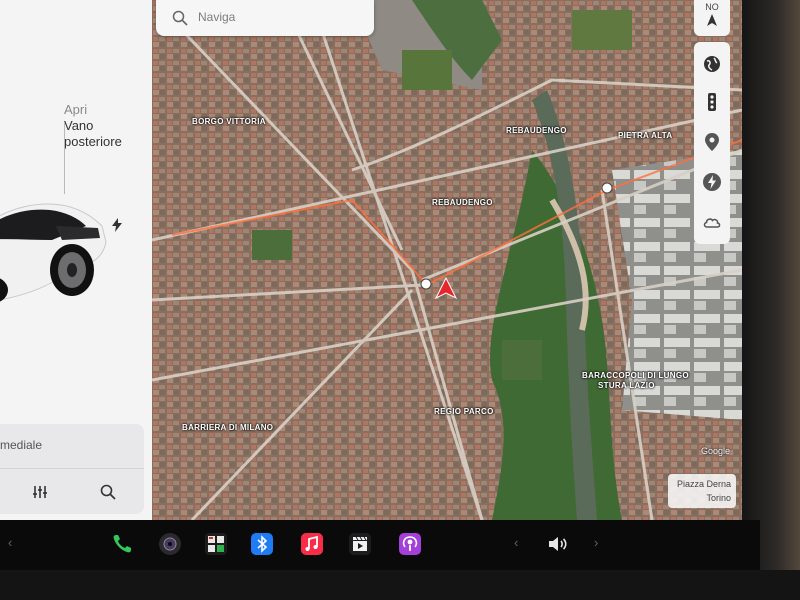  I want to click on trunk-action-label: Apri, so click(76, 109).